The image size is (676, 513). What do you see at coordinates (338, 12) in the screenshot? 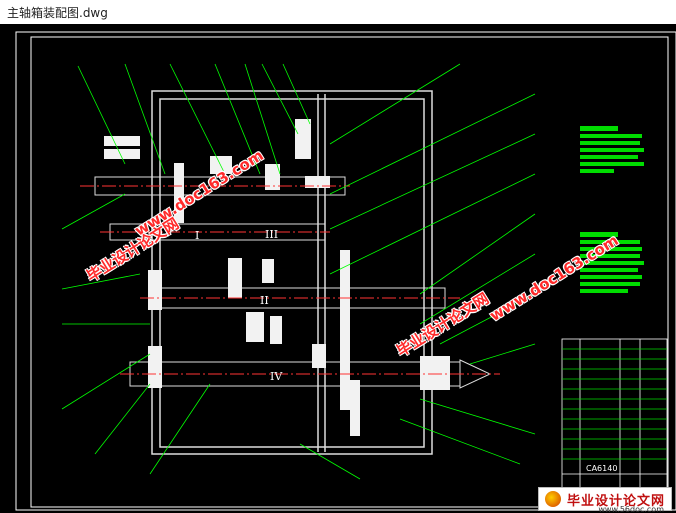
I see `window-titlebar: 主轴箱装配图.dwg` at bounding box center [338, 12].